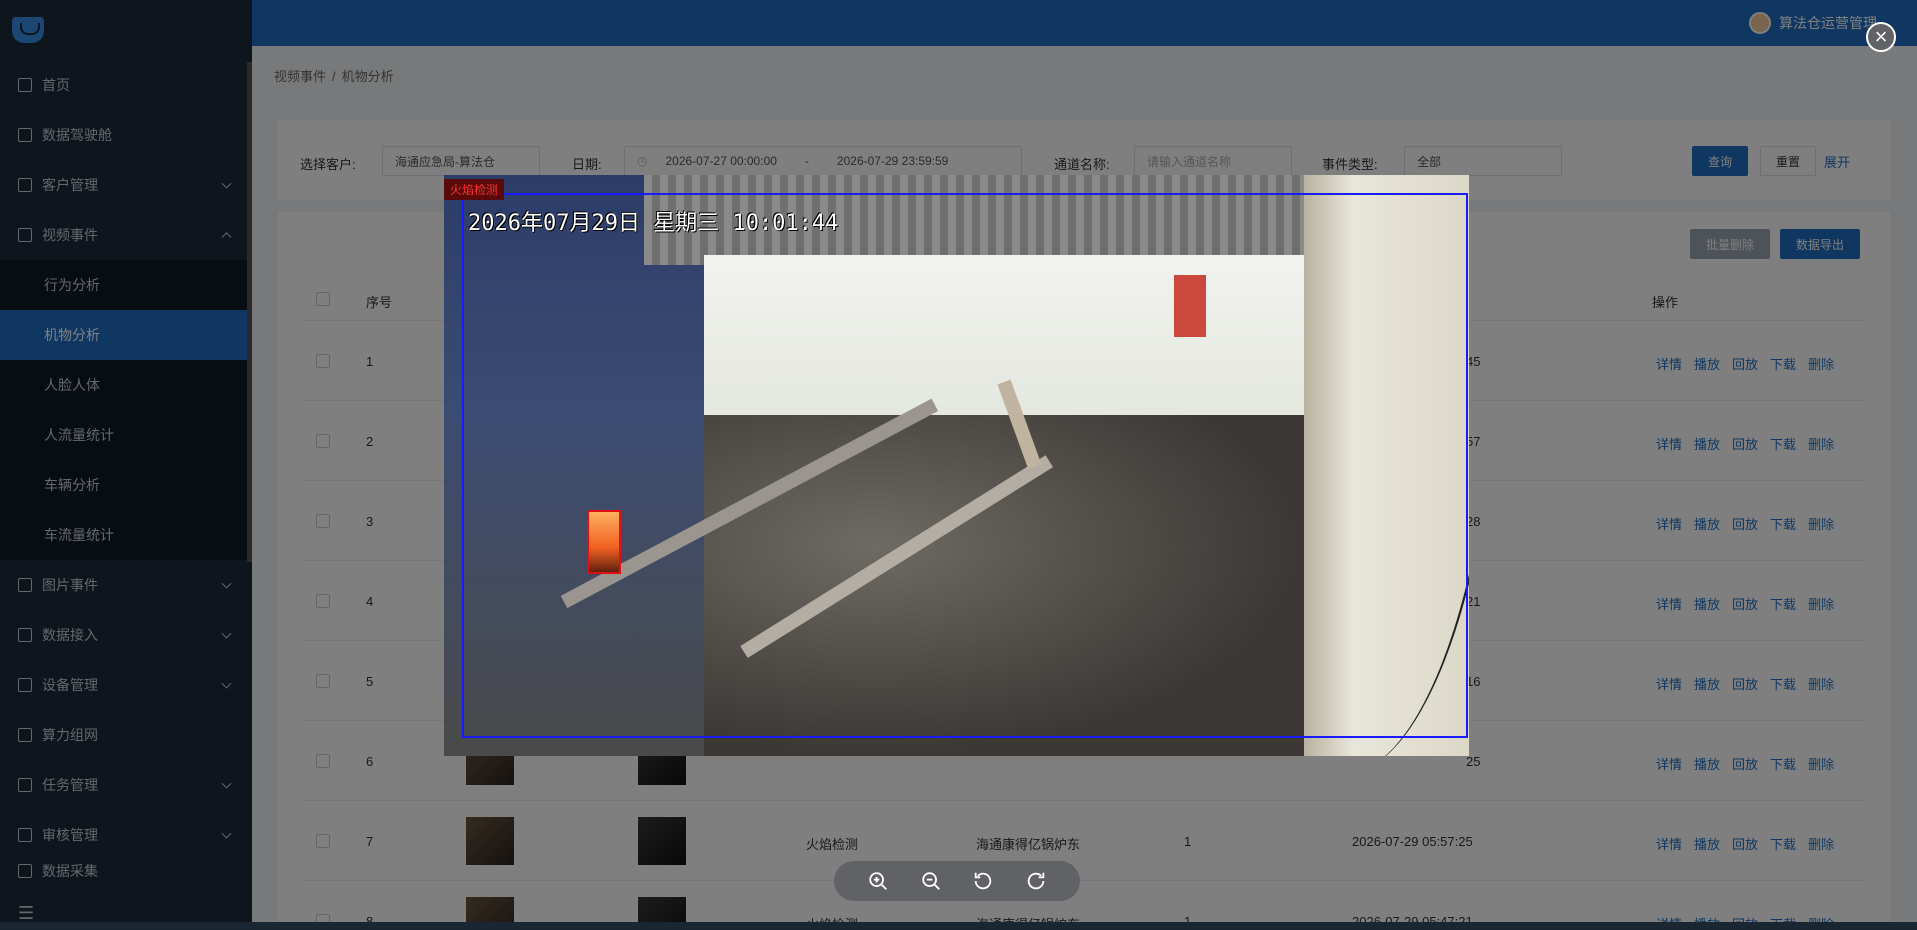 This screenshot has width=1917, height=930. What do you see at coordinates (653, 223) in the screenshot?
I see `camera-timestamp: 2026年07月29日 星期三 10:01:44` at bounding box center [653, 223].